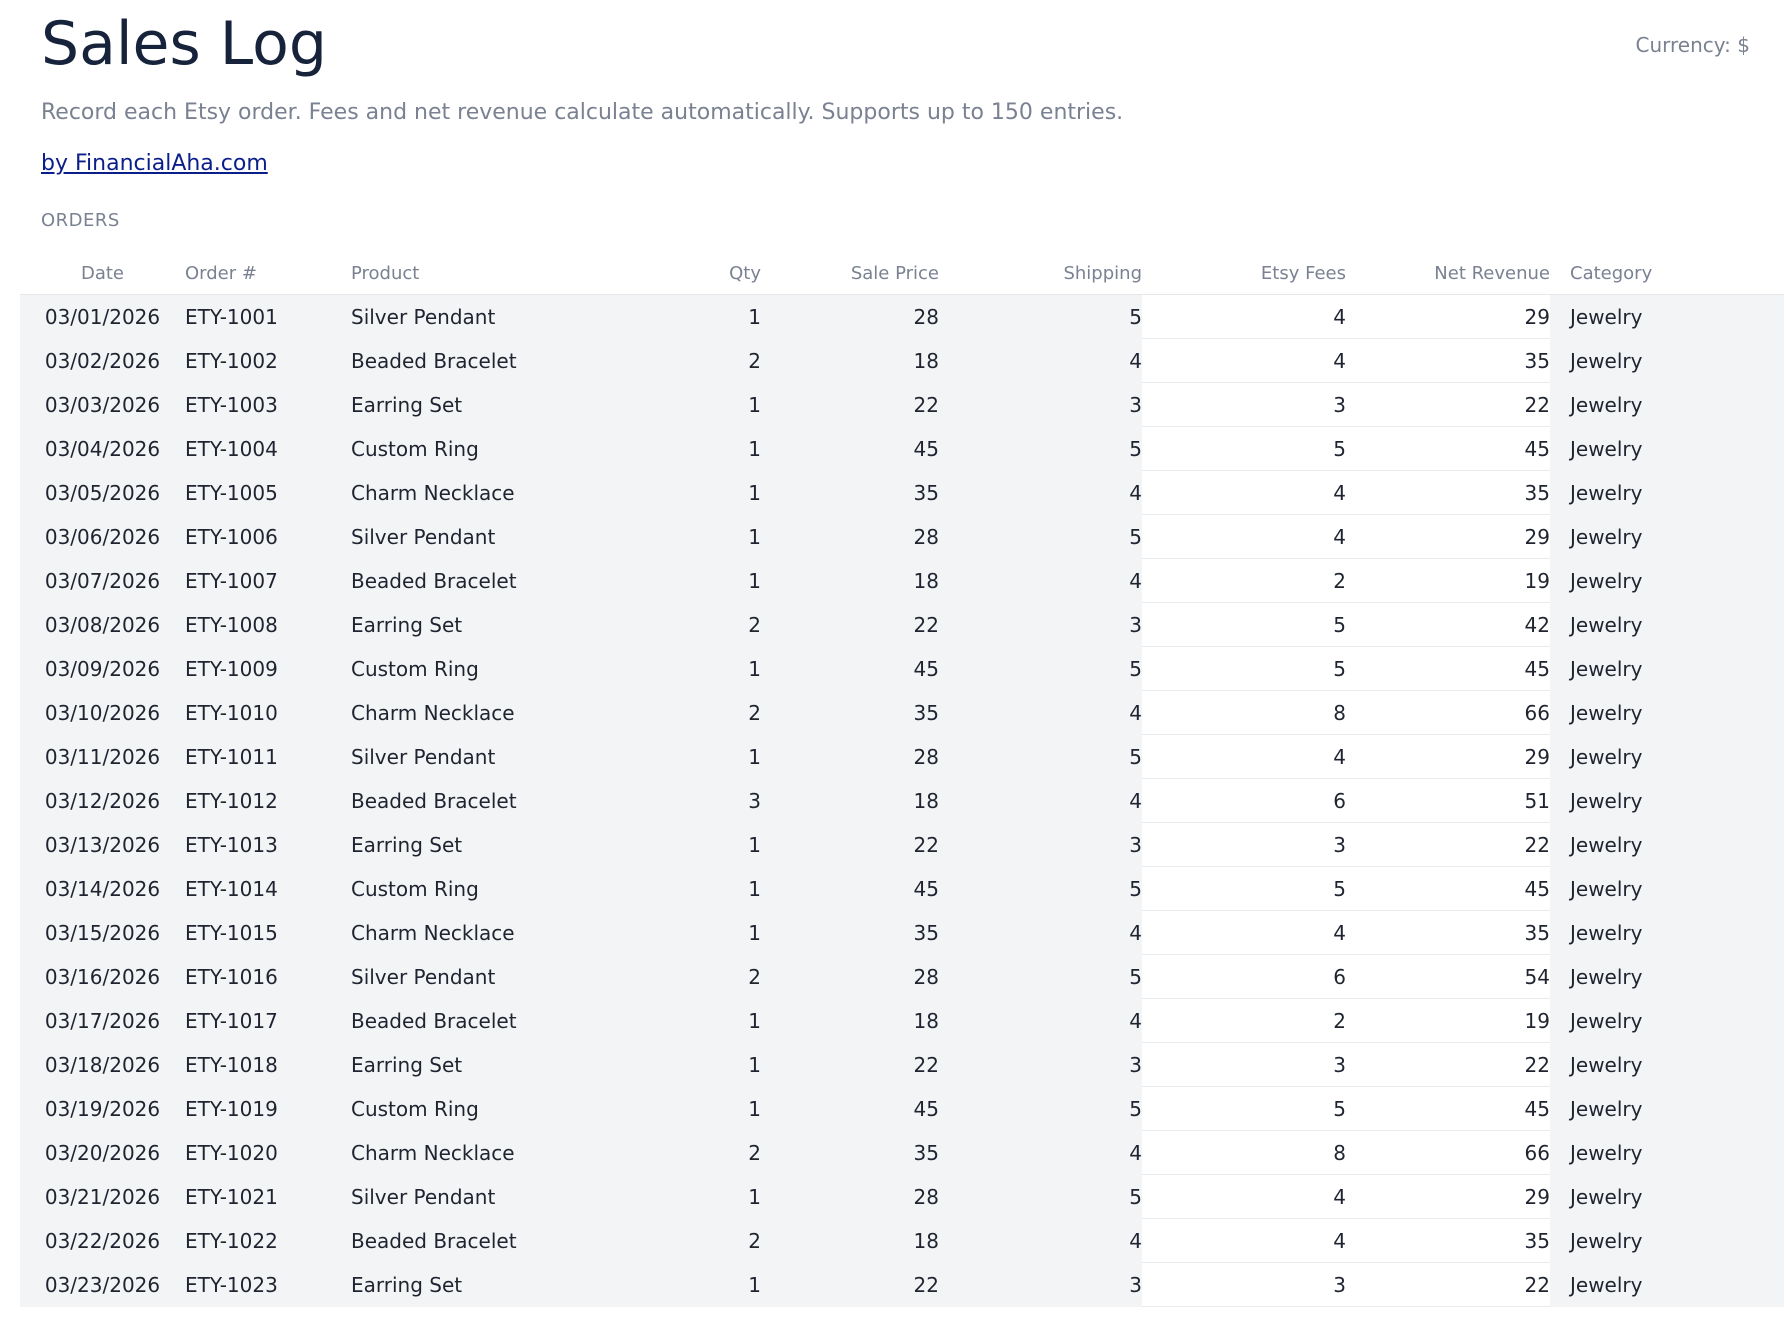  Describe the element at coordinates (102, 1152) in the screenshot. I see `date-cell: 03/20/2026` at that location.